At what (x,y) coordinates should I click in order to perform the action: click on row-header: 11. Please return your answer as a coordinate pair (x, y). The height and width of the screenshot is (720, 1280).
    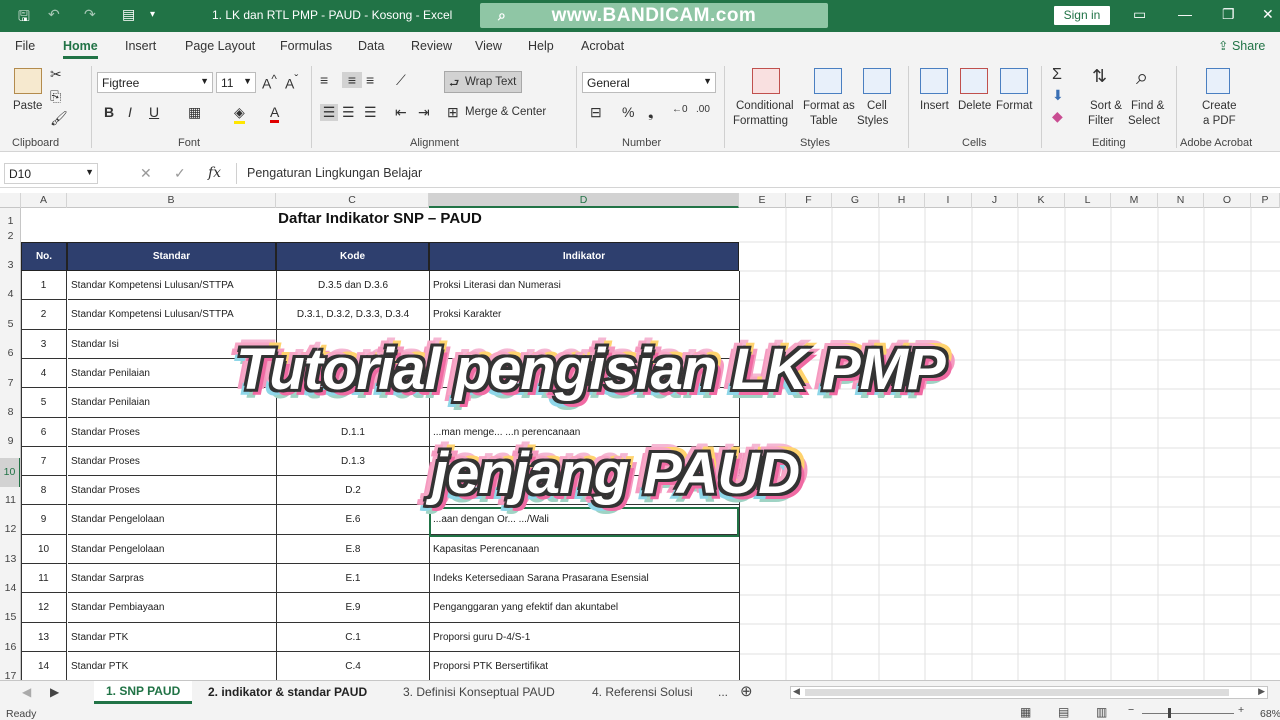
    Looking at the image, I should click on (10, 500).